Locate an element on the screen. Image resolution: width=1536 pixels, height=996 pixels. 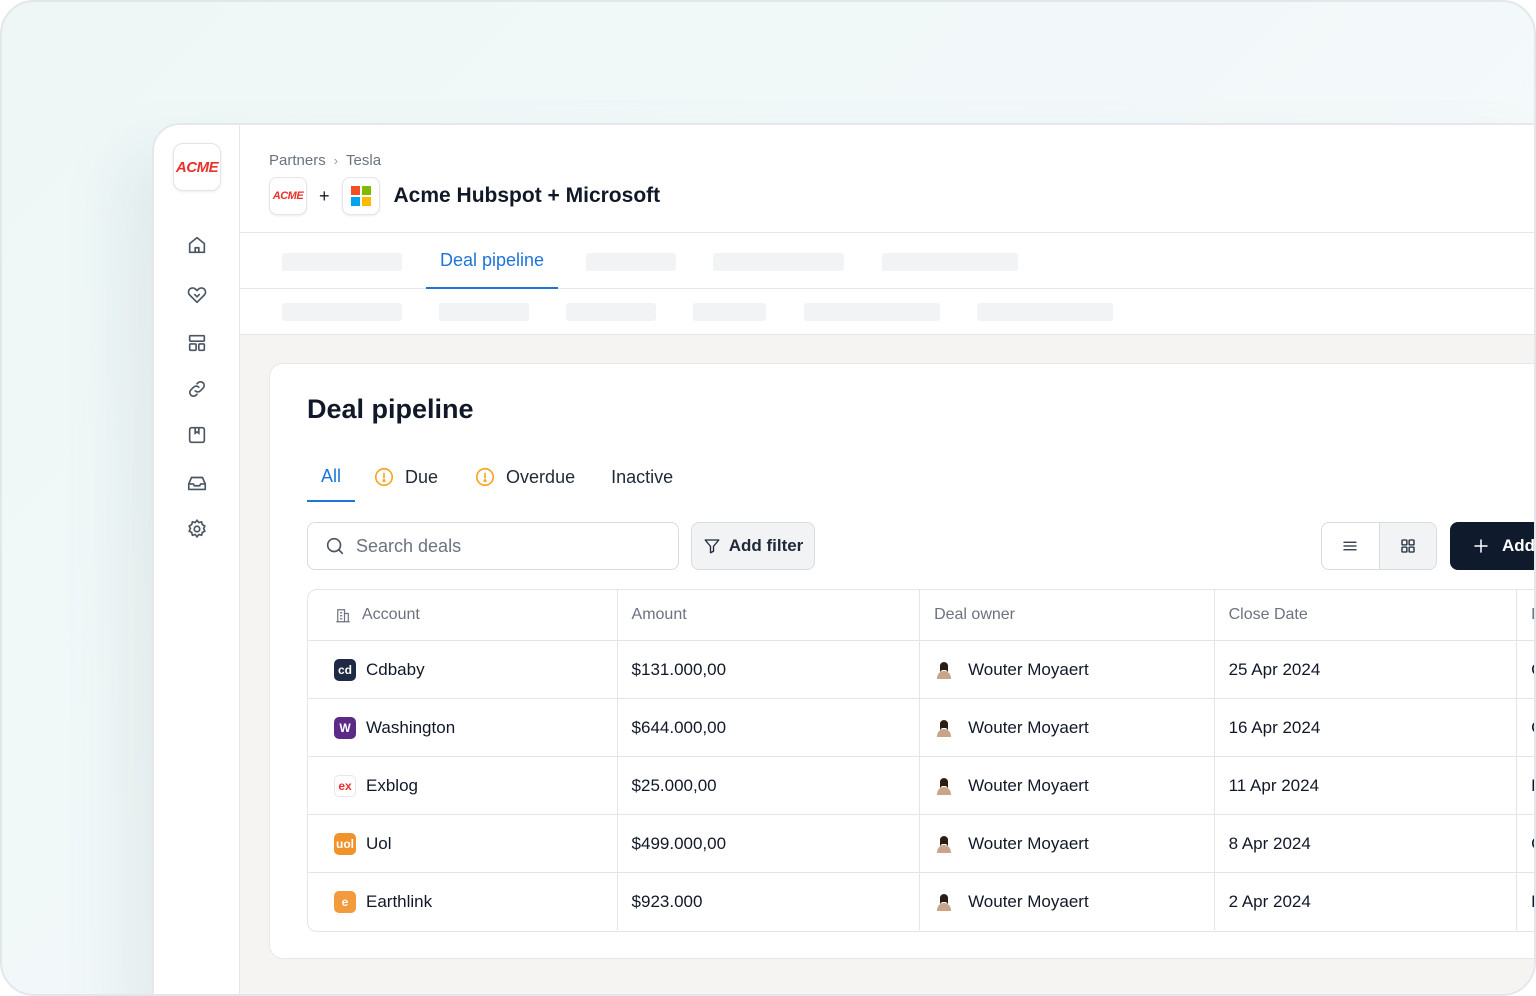
subtab-bar is located at coordinates (887, 312).